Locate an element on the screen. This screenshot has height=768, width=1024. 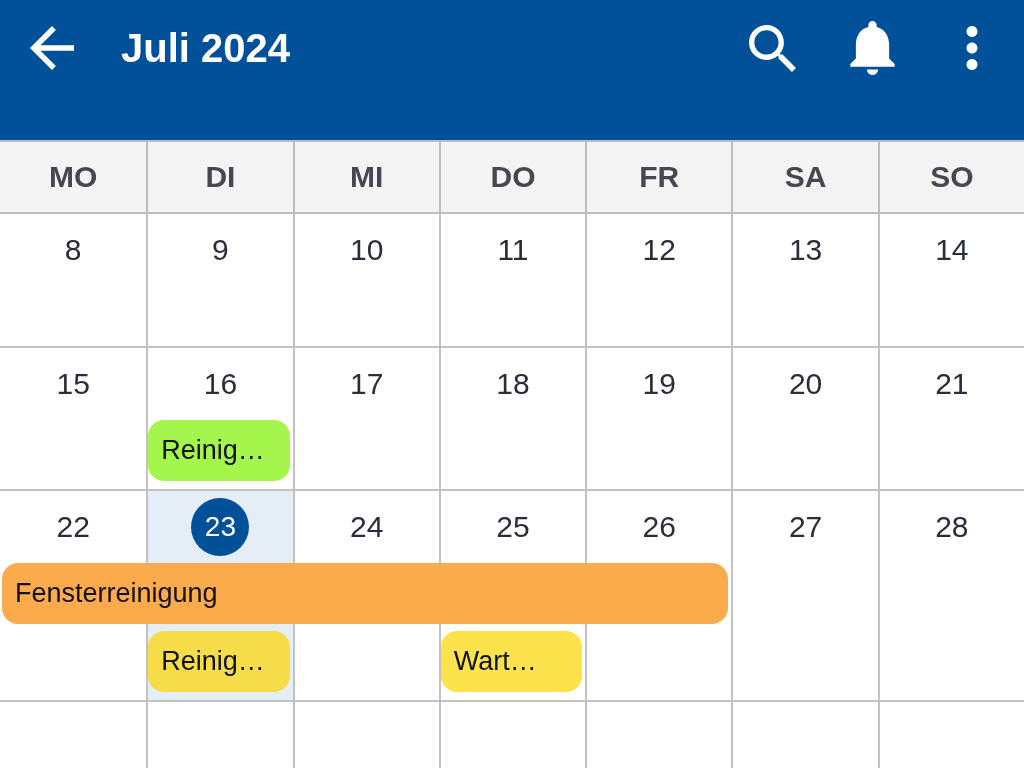
day-number: 17 is located at coordinates (367, 384).